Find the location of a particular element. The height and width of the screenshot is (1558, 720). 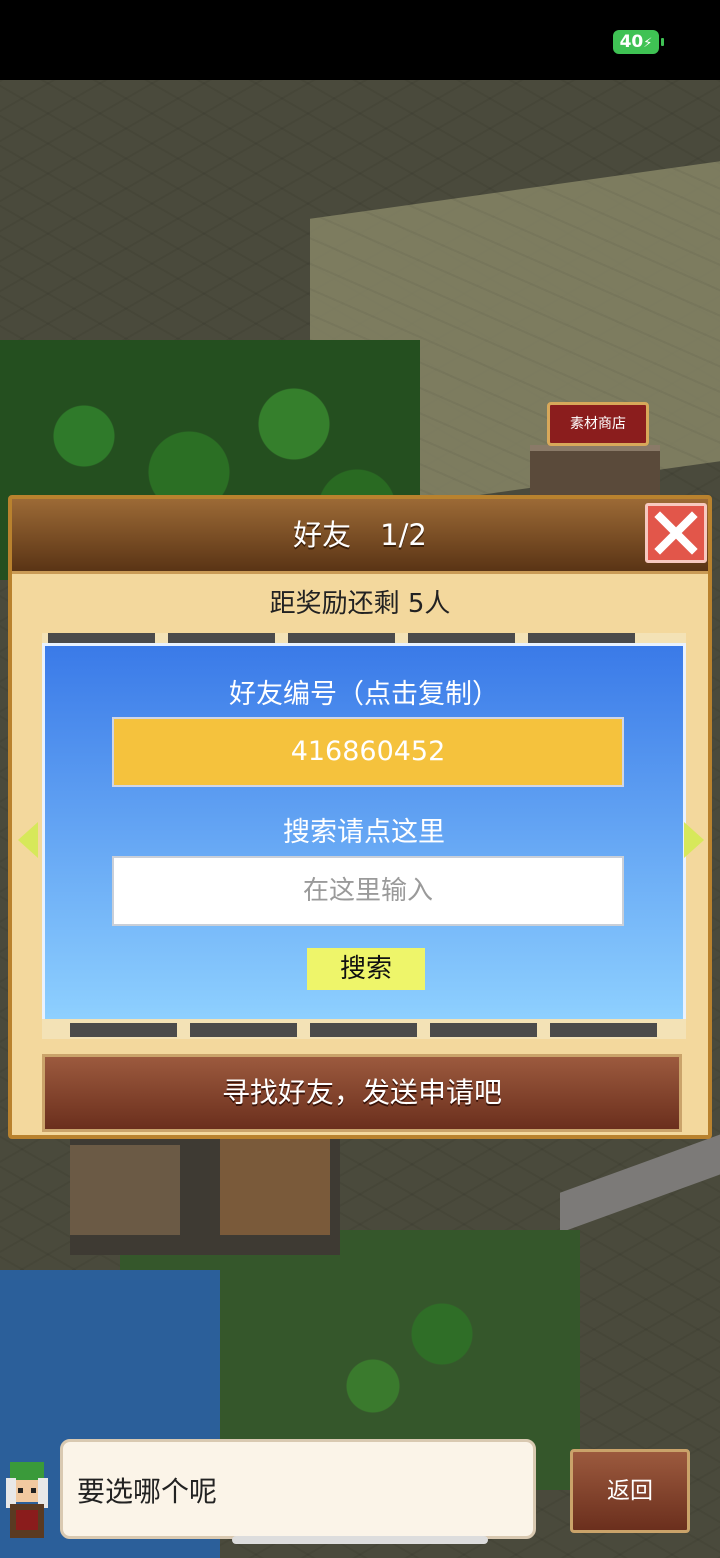

home-indicator is located at coordinates (360, 1540).